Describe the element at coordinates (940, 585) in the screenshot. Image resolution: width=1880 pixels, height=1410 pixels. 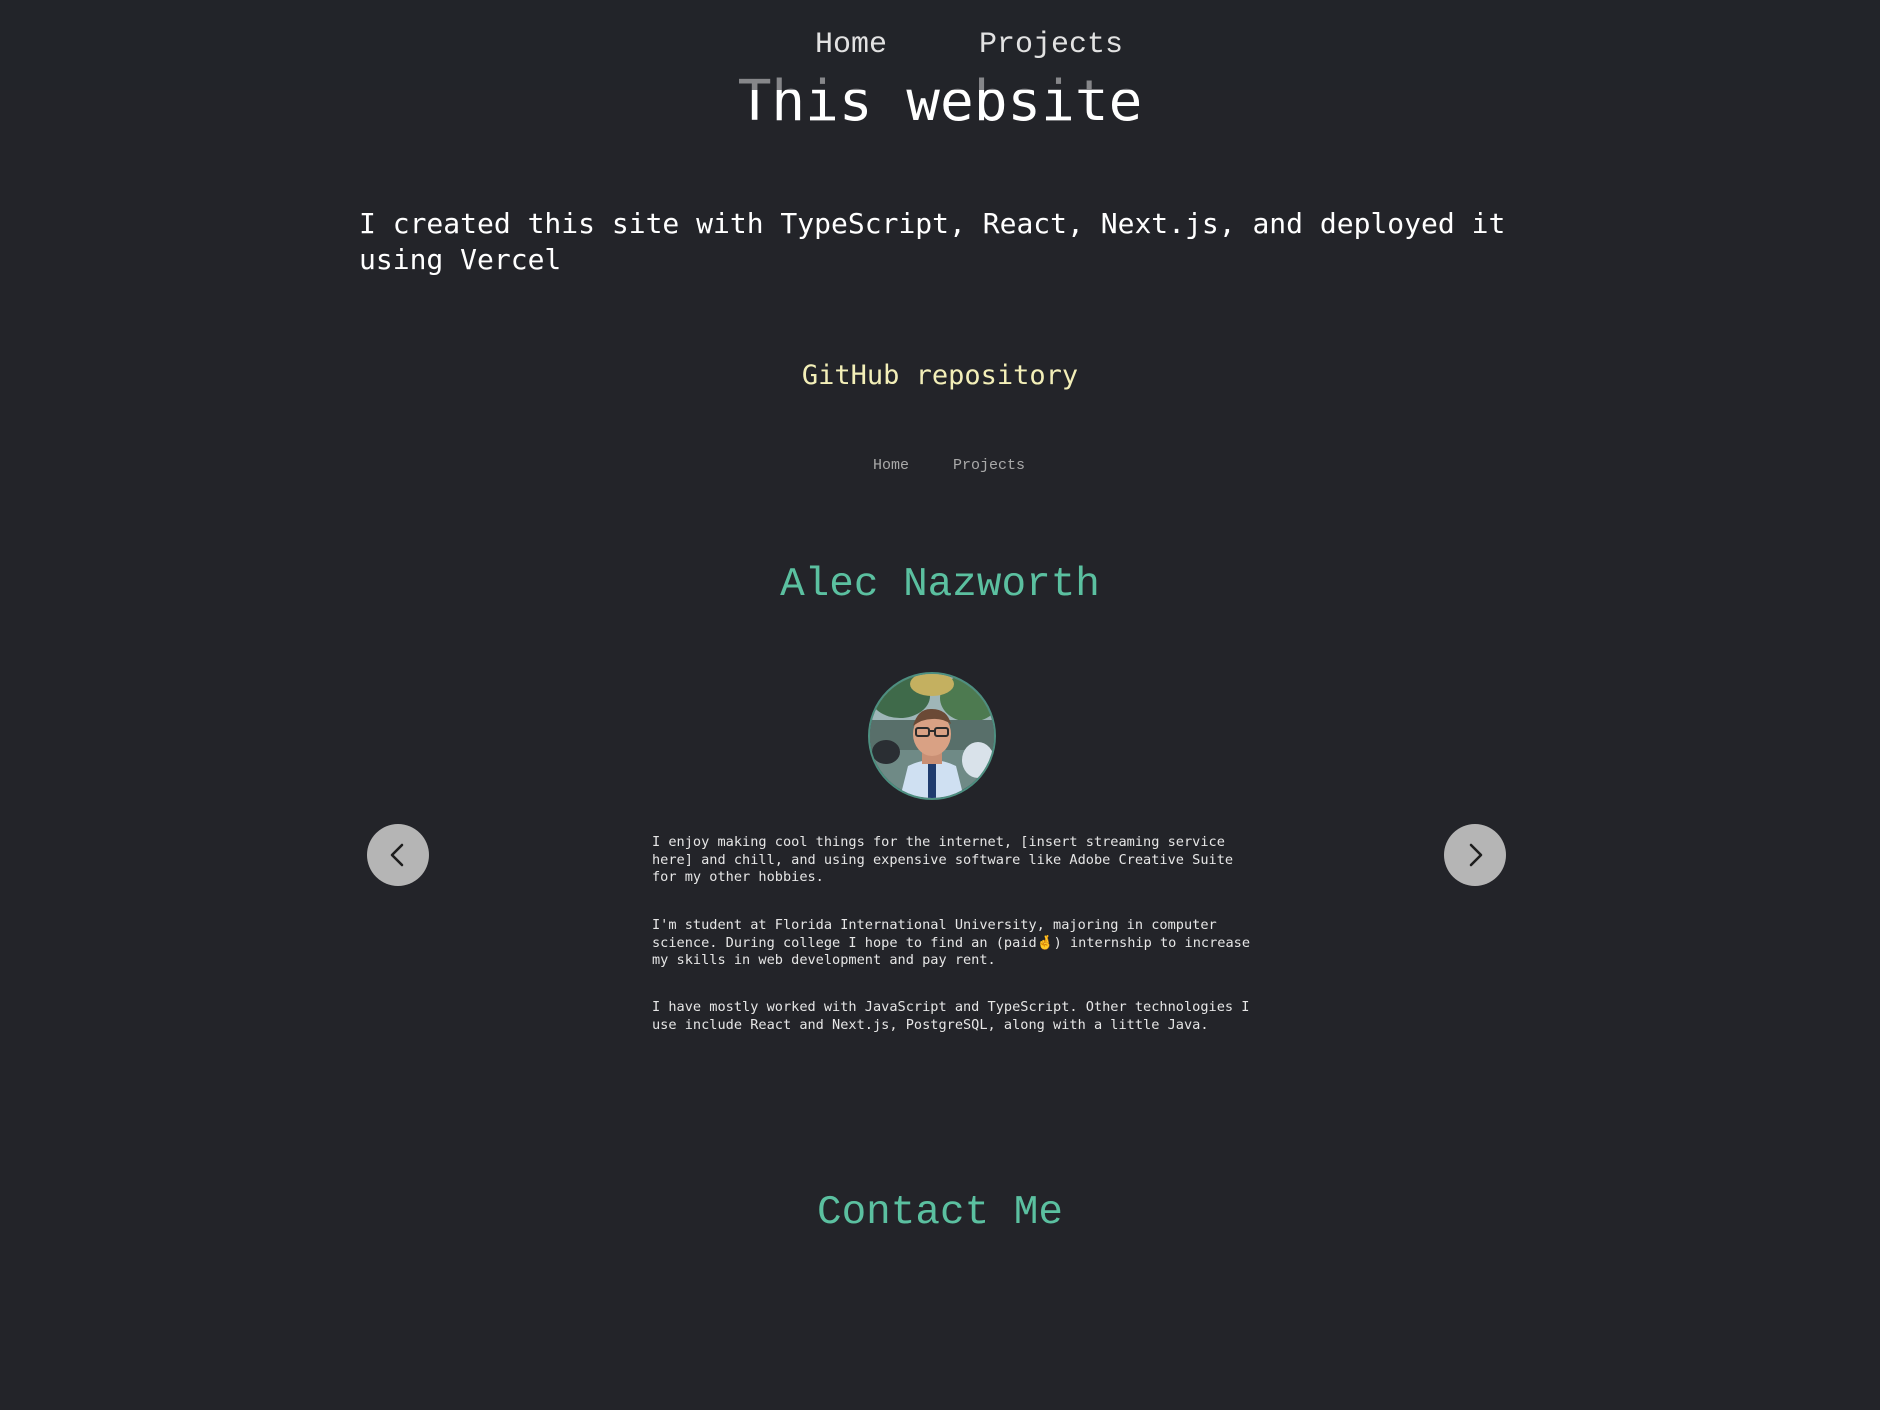
I see `name-heading: Alec Nazworth` at that location.